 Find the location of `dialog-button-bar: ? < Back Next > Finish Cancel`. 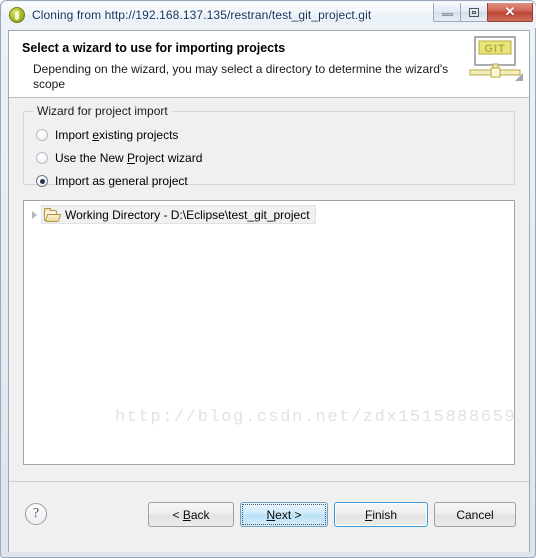

dialog-button-bar: ? < Back Next > Finish Cancel is located at coordinates (269, 516).